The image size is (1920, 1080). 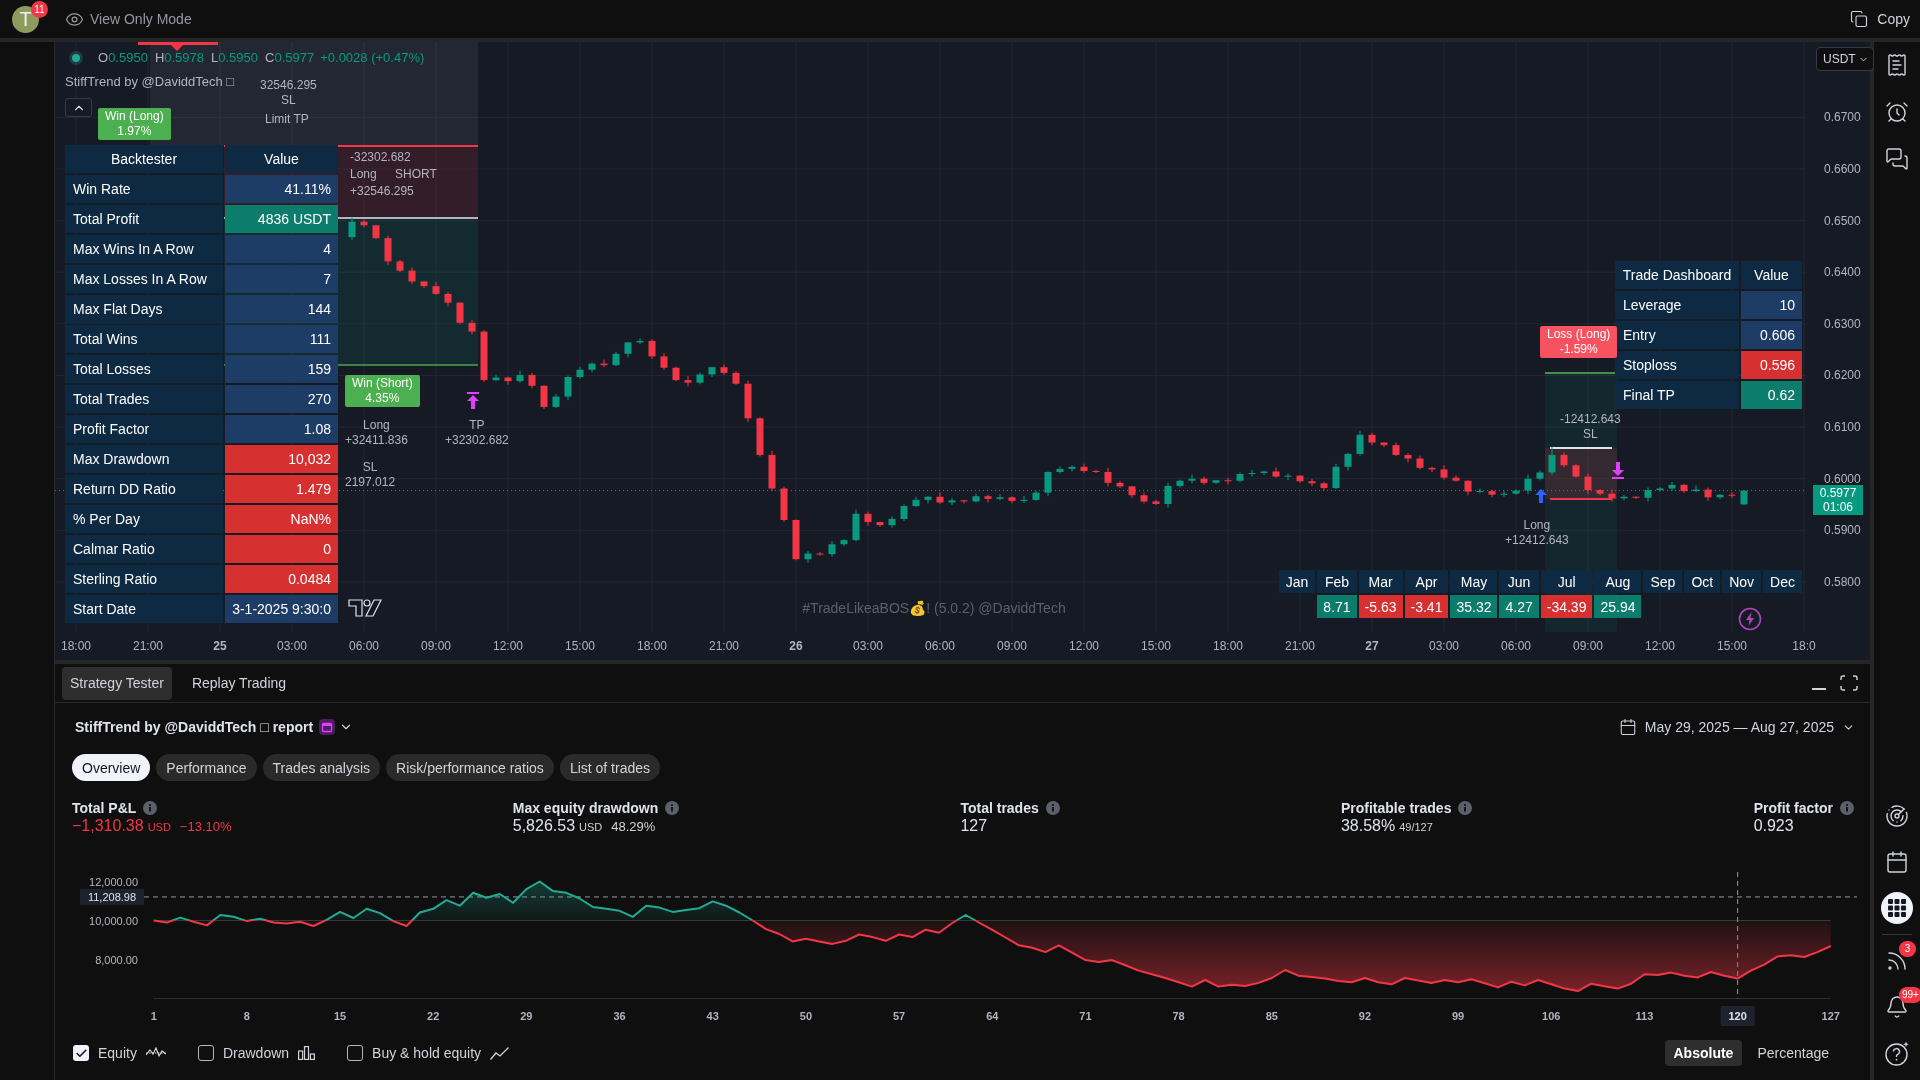 I want to click on report-tab: Risk/performance ratios, so click(x=470, y=767).